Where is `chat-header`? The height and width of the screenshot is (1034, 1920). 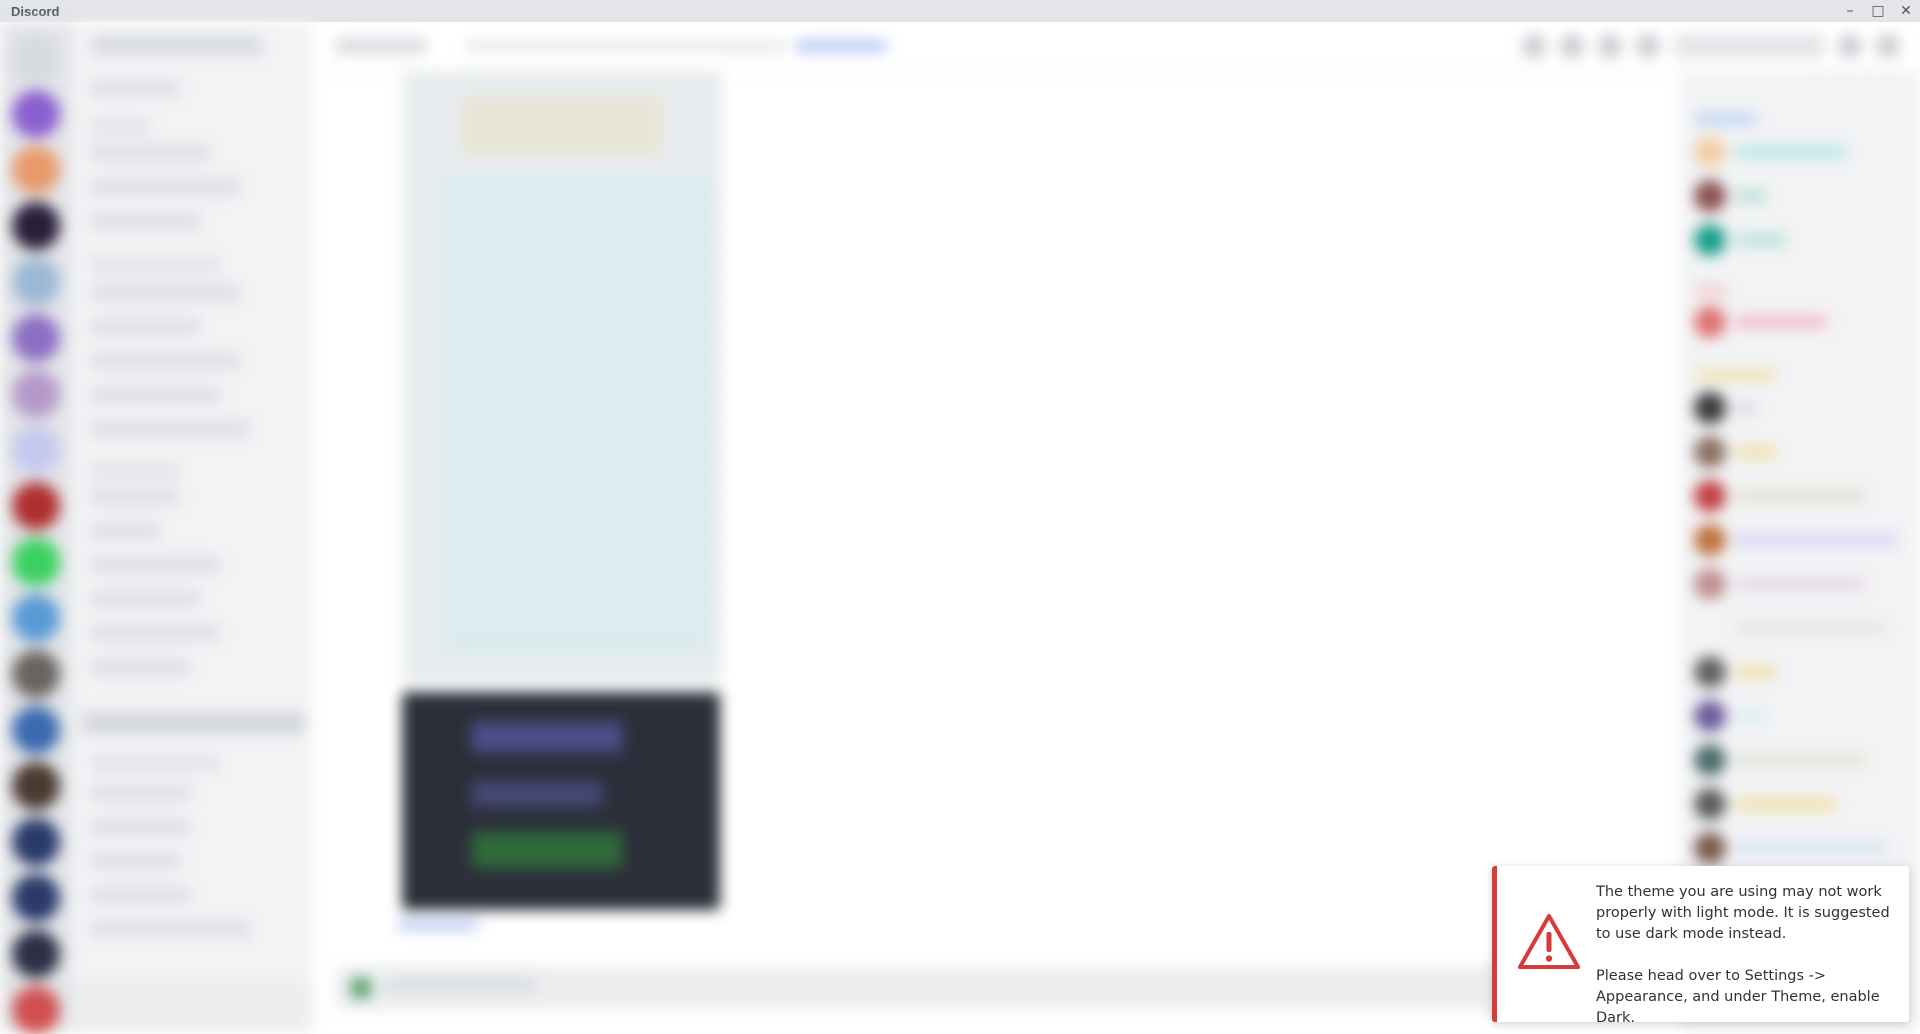
chat-header is located at coordinates (1116, 46).